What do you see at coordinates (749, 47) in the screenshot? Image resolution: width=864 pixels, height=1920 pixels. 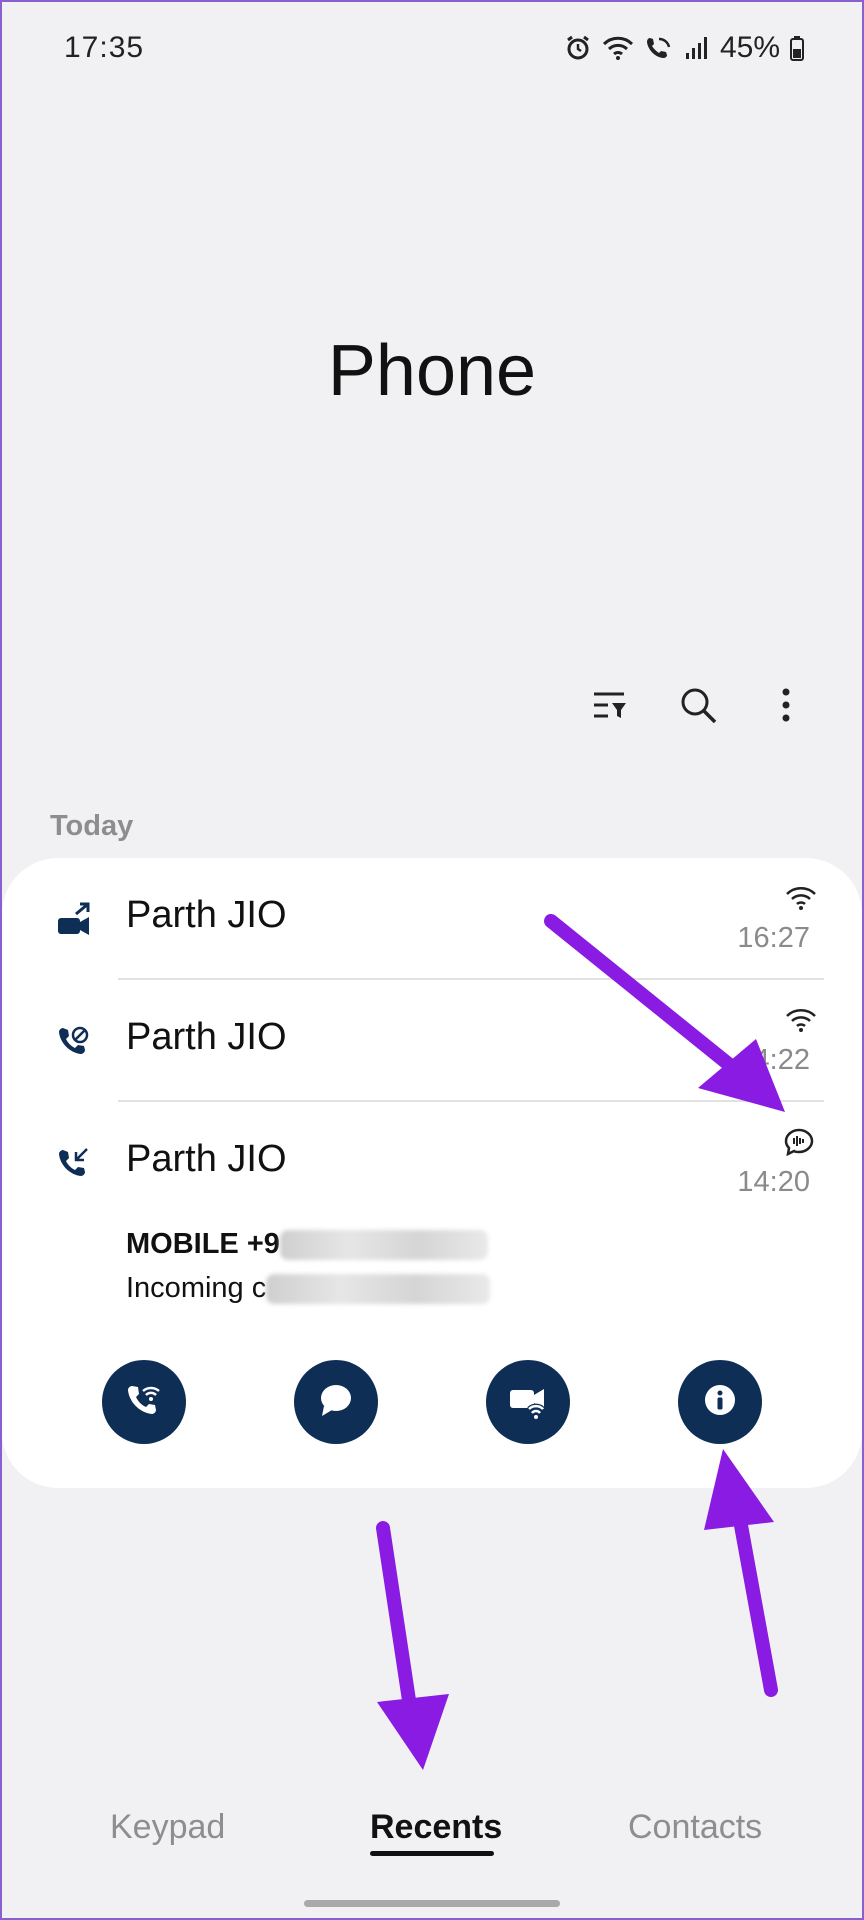 I see `battery-percent: 45%` at bounding box center [749, 47].